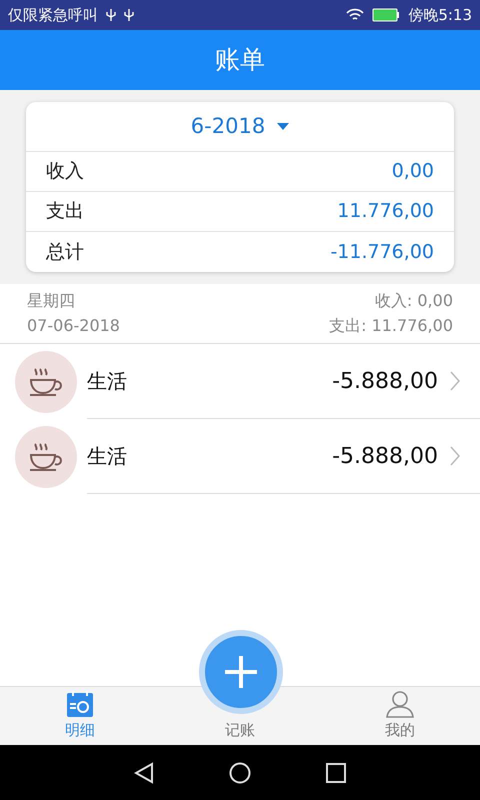  I want to click on day-expense-text: 支出: 11.776,00, so click(391, 326).